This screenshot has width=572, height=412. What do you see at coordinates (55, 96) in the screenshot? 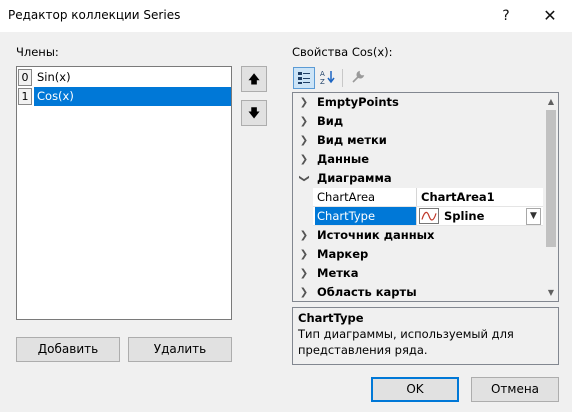
I see `member-name: Cos(x)` at bounding box center [55, 96].